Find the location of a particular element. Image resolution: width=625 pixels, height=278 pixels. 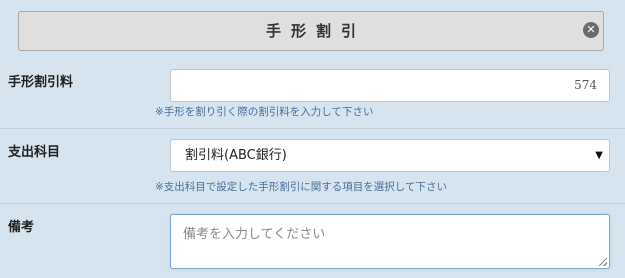

expense-account-hint: ※支出科目で設定した手形割引に関する項目を選択して下さい is located at coordinates (301, 187).